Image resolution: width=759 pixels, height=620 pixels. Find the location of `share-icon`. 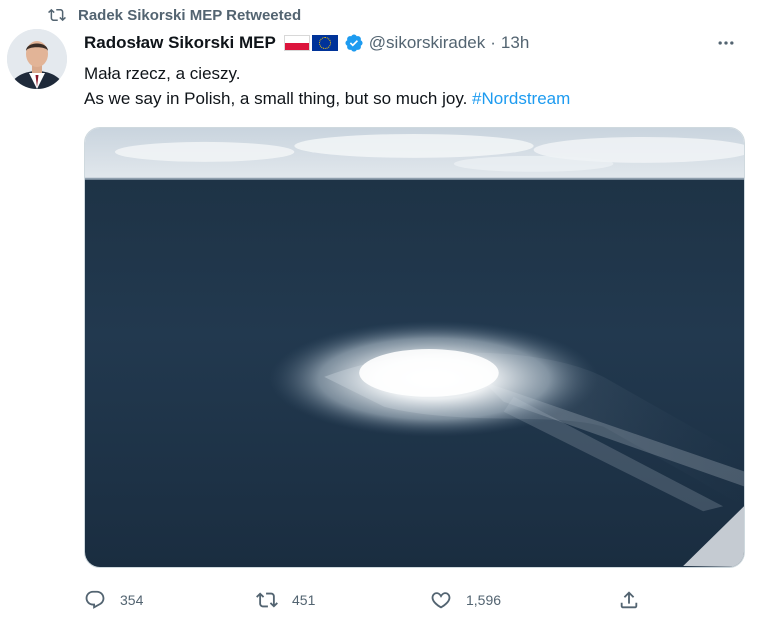

share-icon is located at coordinates (629, 600).